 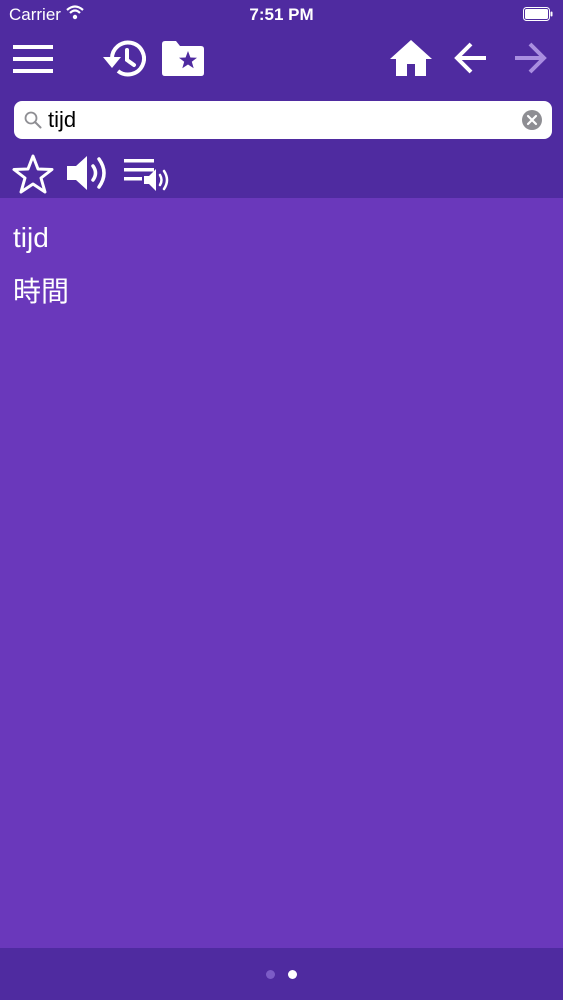 I want to click on menu-icon, so click(x=33, y=59).